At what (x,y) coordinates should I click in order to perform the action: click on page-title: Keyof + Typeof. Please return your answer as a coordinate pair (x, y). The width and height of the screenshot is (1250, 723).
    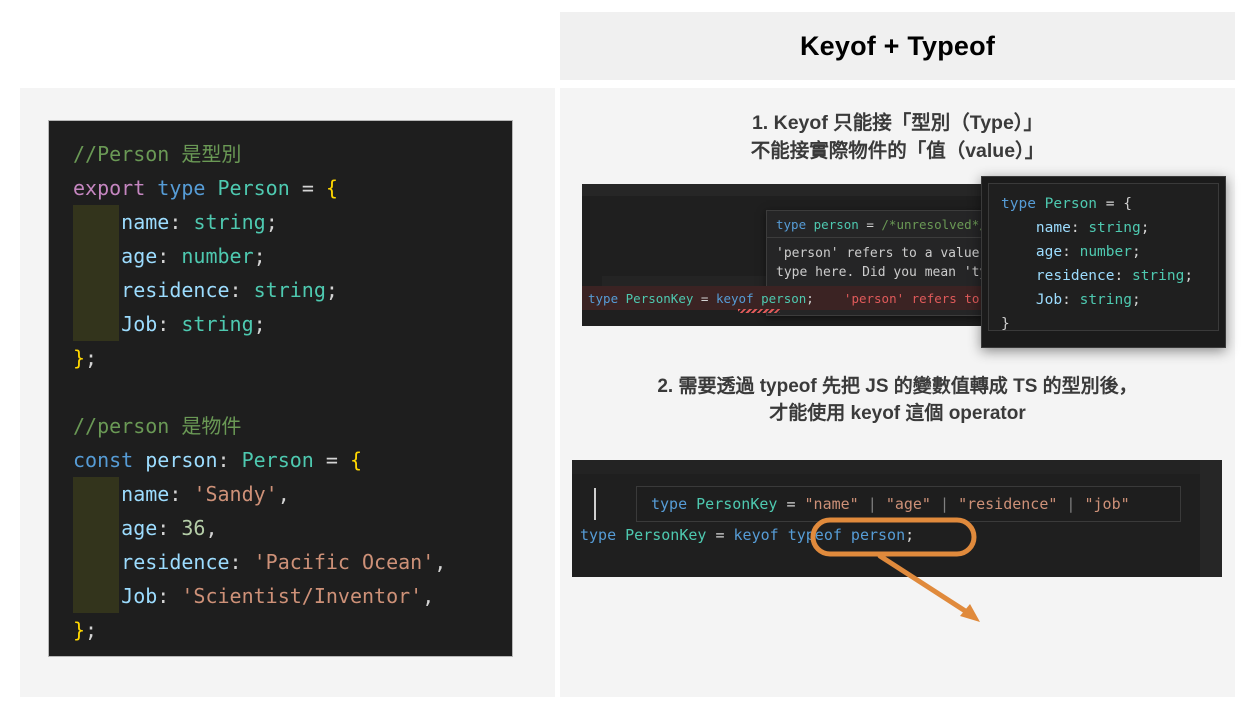
    Looking at the image, I should click on (897, 45).